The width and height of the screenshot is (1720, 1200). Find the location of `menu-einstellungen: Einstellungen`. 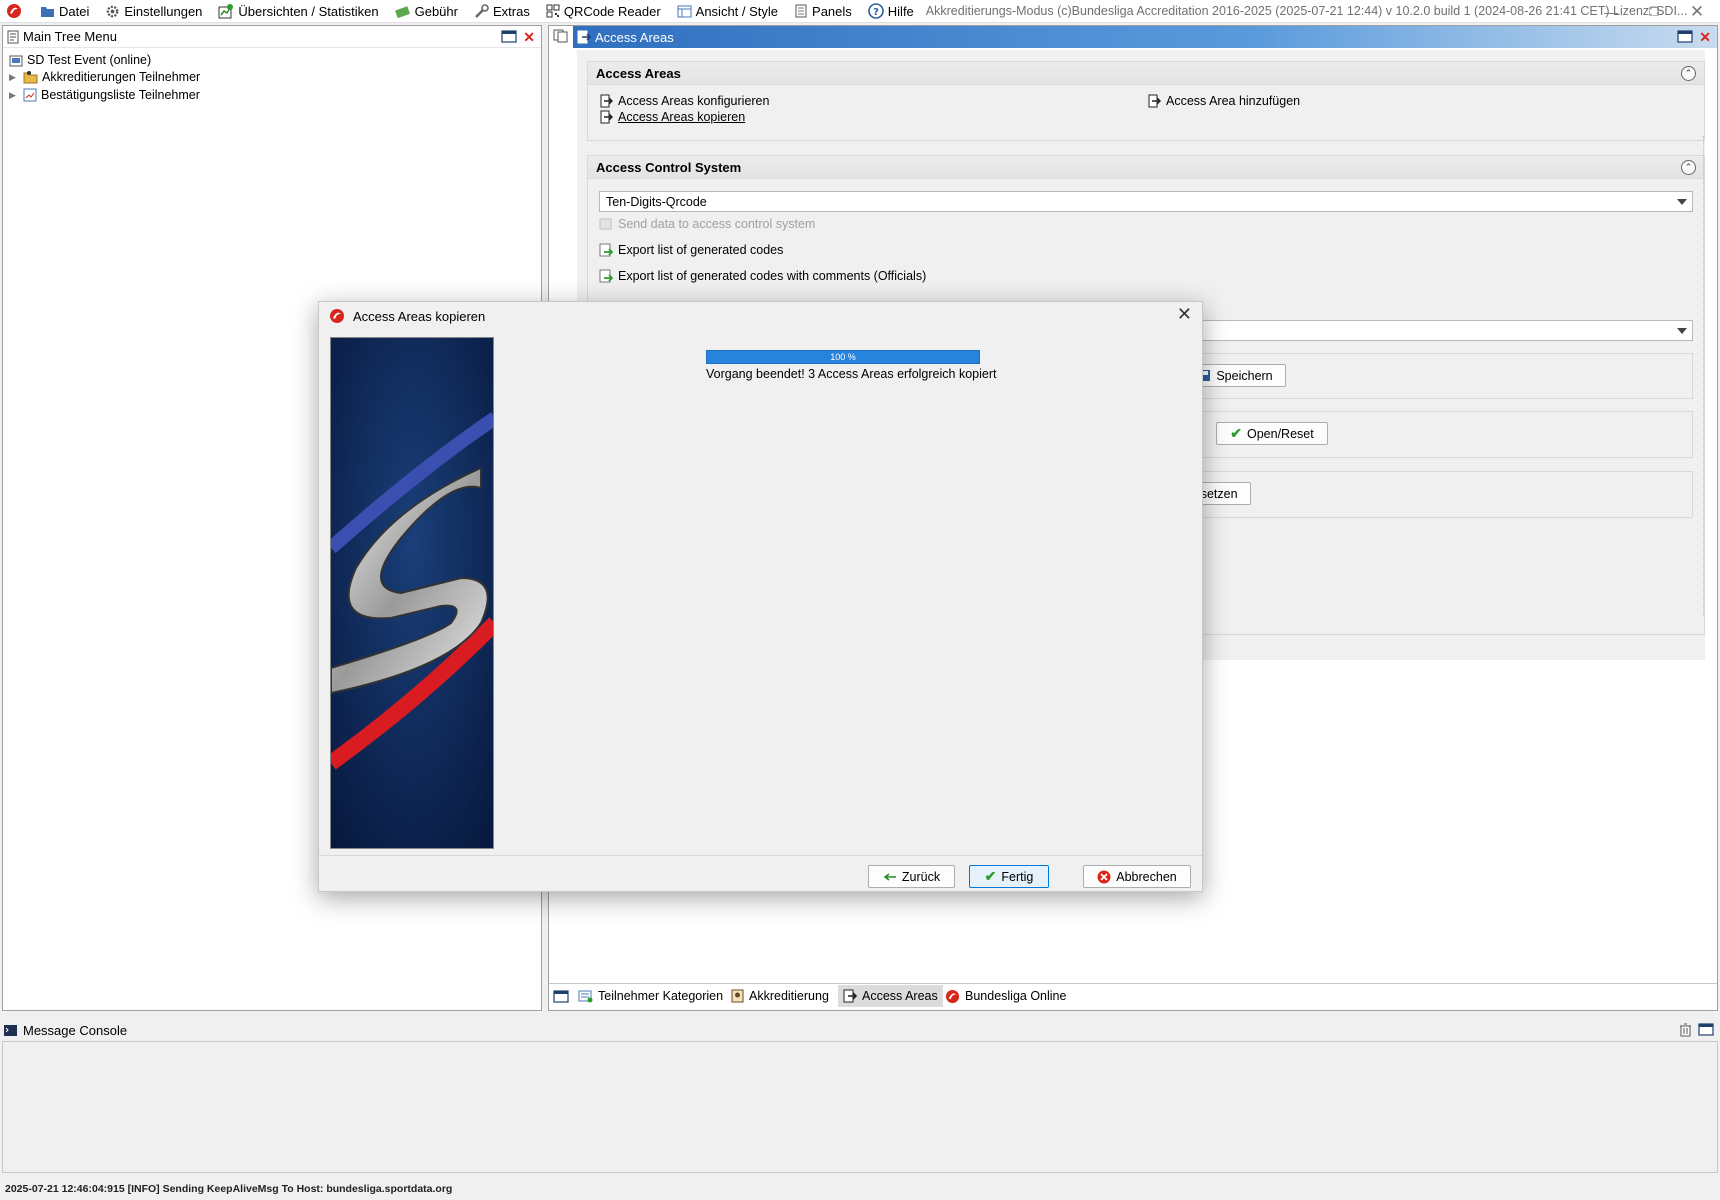

menu-einstellungen: Einstellungen is located at coordinates (153, 11).